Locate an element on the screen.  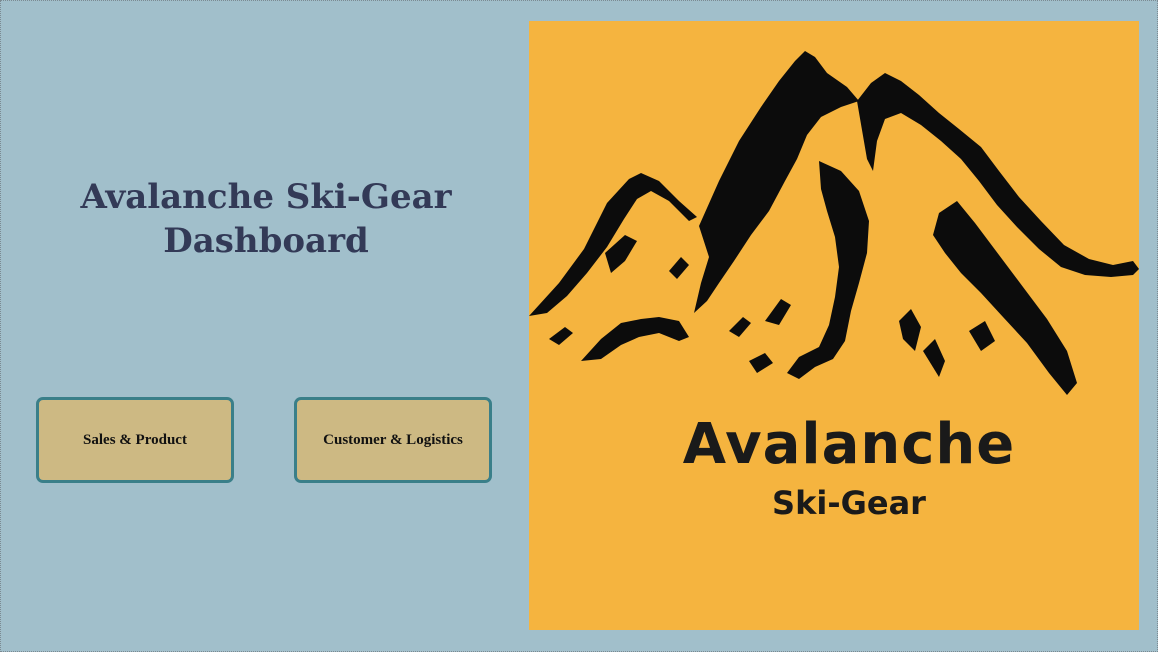
logo-subtitle: Ski-Gear is located at coordinates (849, 503).